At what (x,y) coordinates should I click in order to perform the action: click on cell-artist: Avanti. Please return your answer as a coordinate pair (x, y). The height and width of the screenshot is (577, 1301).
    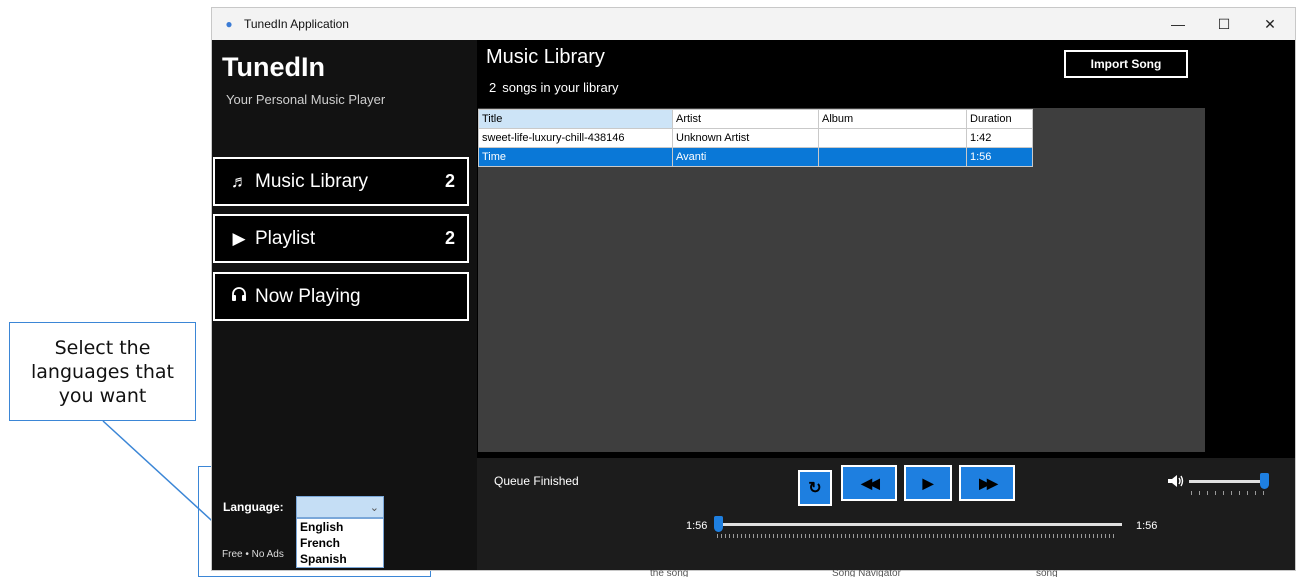
    Looking at the image, I should click on (745, 157).